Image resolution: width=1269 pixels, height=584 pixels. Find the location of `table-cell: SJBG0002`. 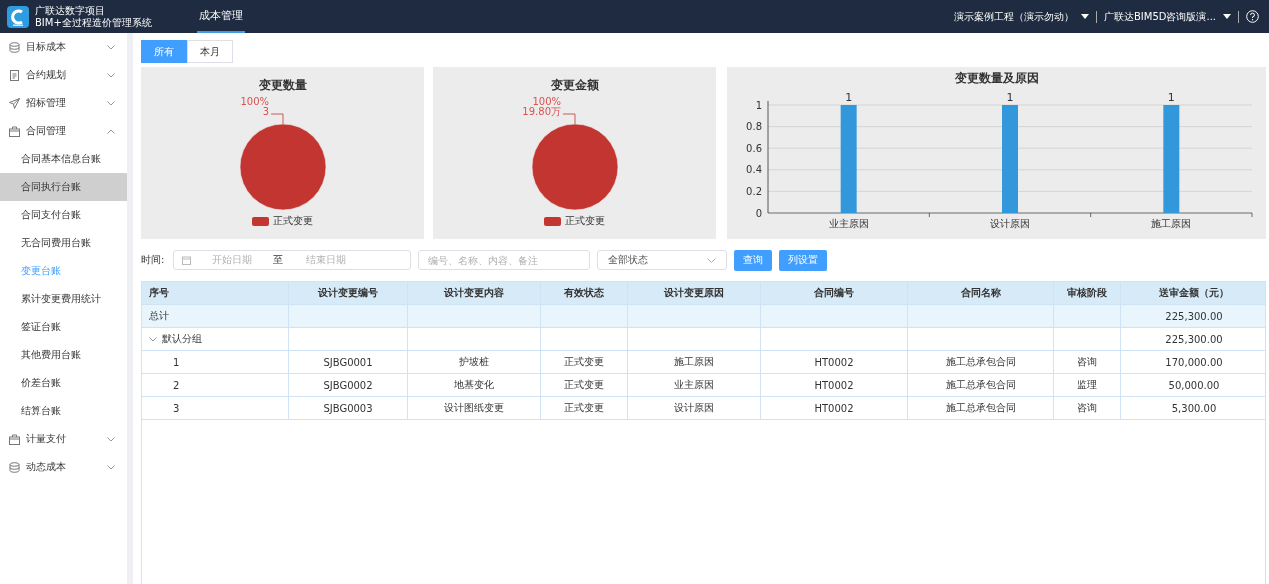

table-cell: SJBG0002 is located at coordinates (348, 385).